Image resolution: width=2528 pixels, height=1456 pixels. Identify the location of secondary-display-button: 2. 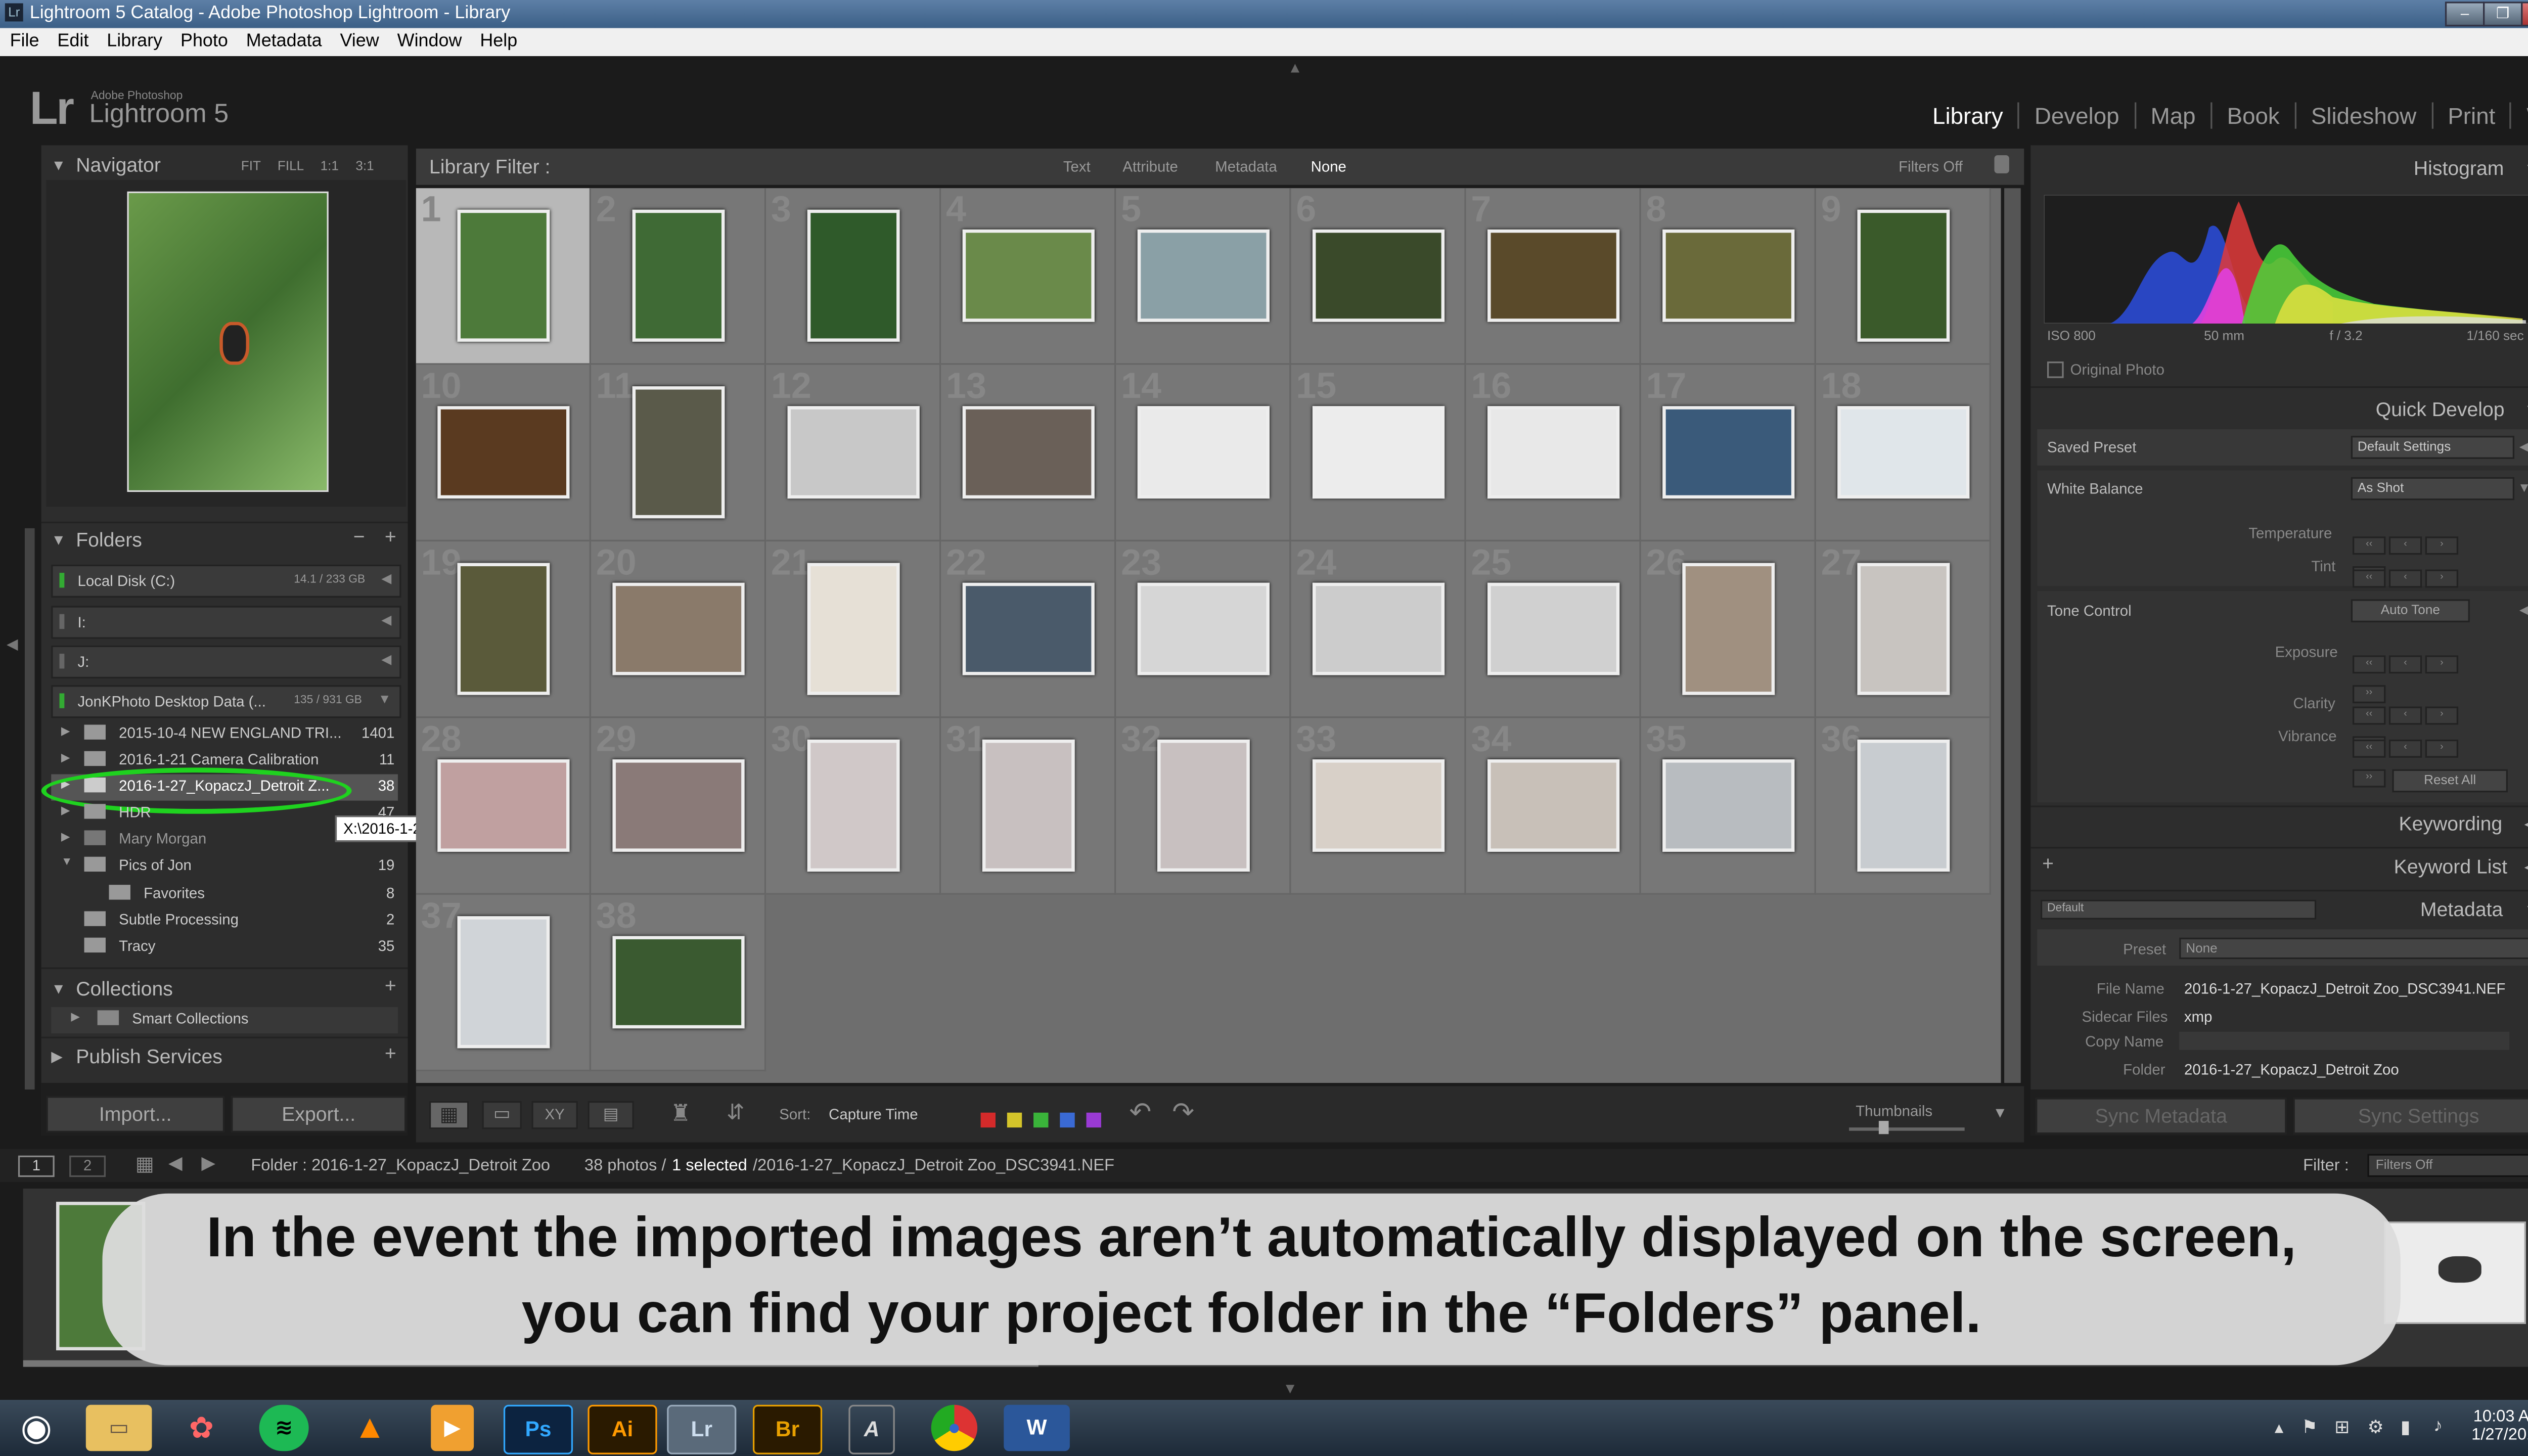
(88, 1166).